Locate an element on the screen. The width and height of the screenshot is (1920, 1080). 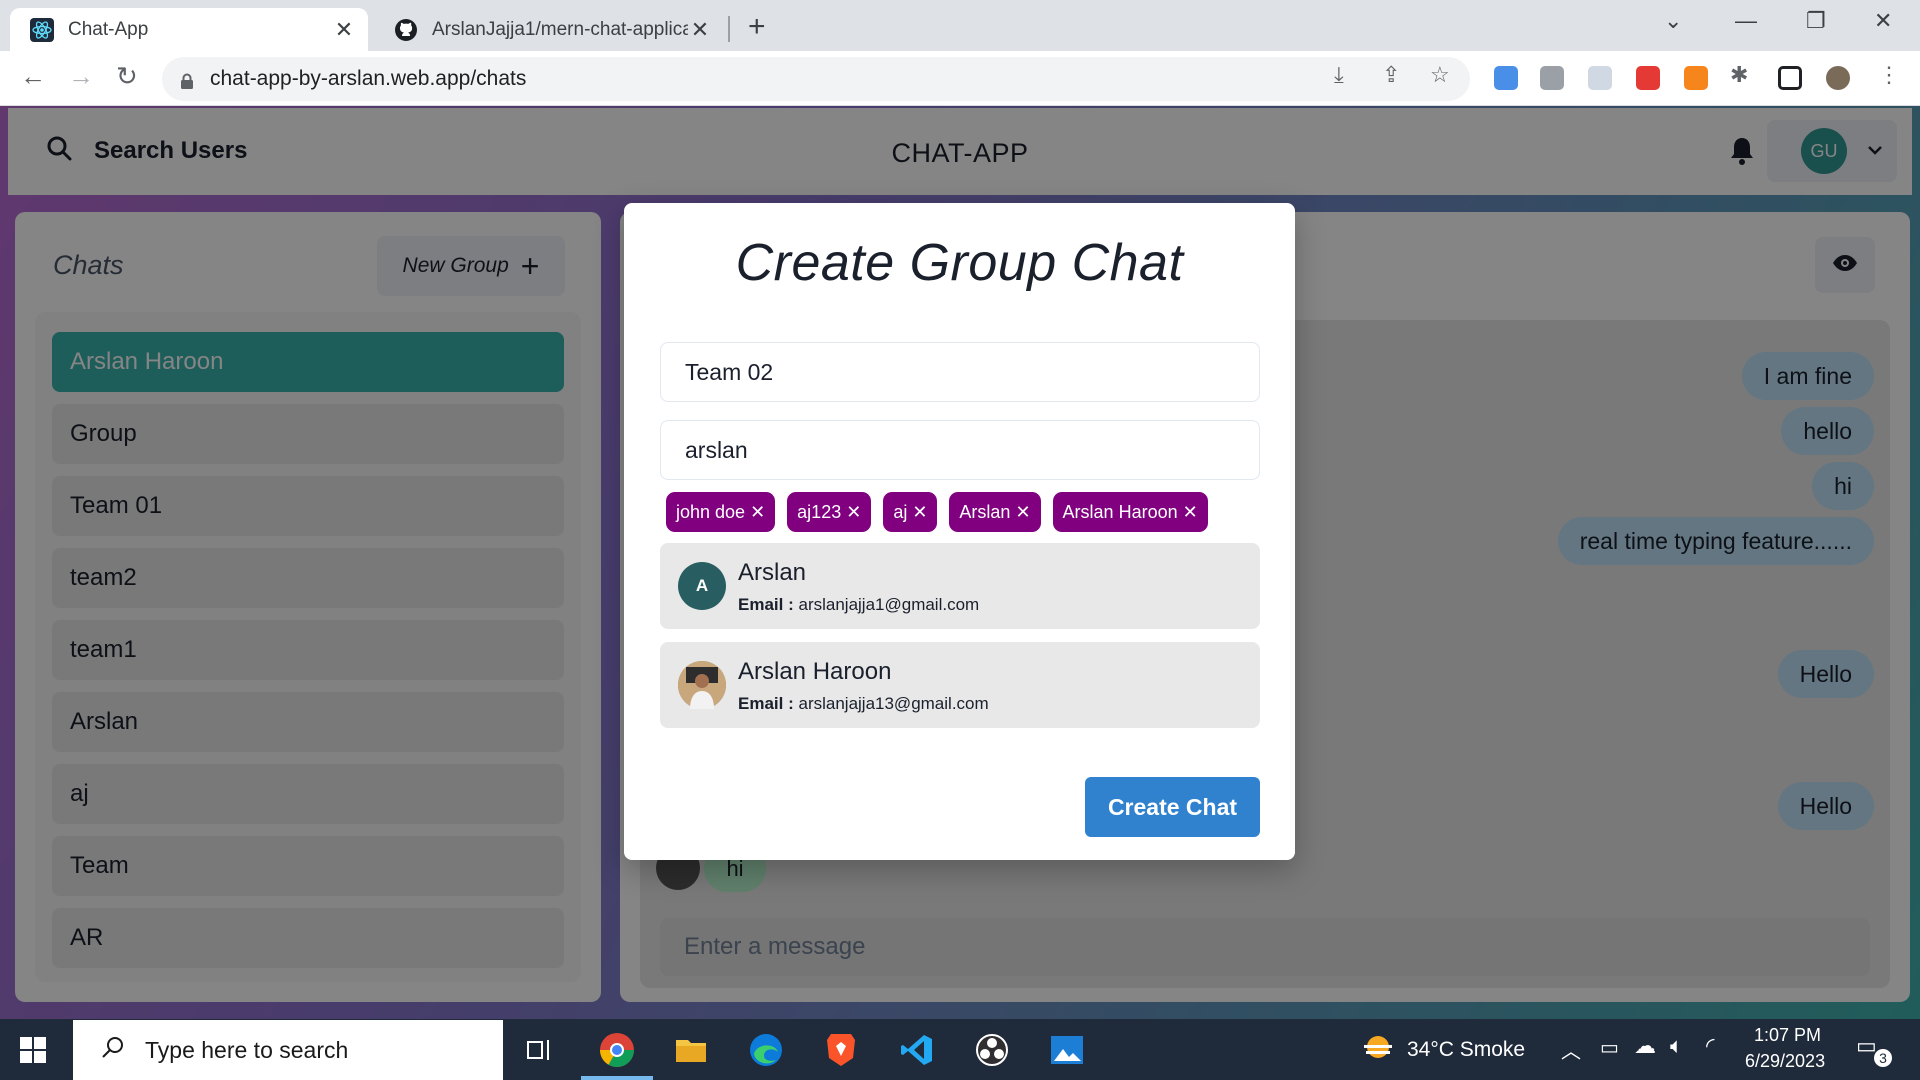
clock-date: 6/29/2023 is located at coordinates (1785, 1061).